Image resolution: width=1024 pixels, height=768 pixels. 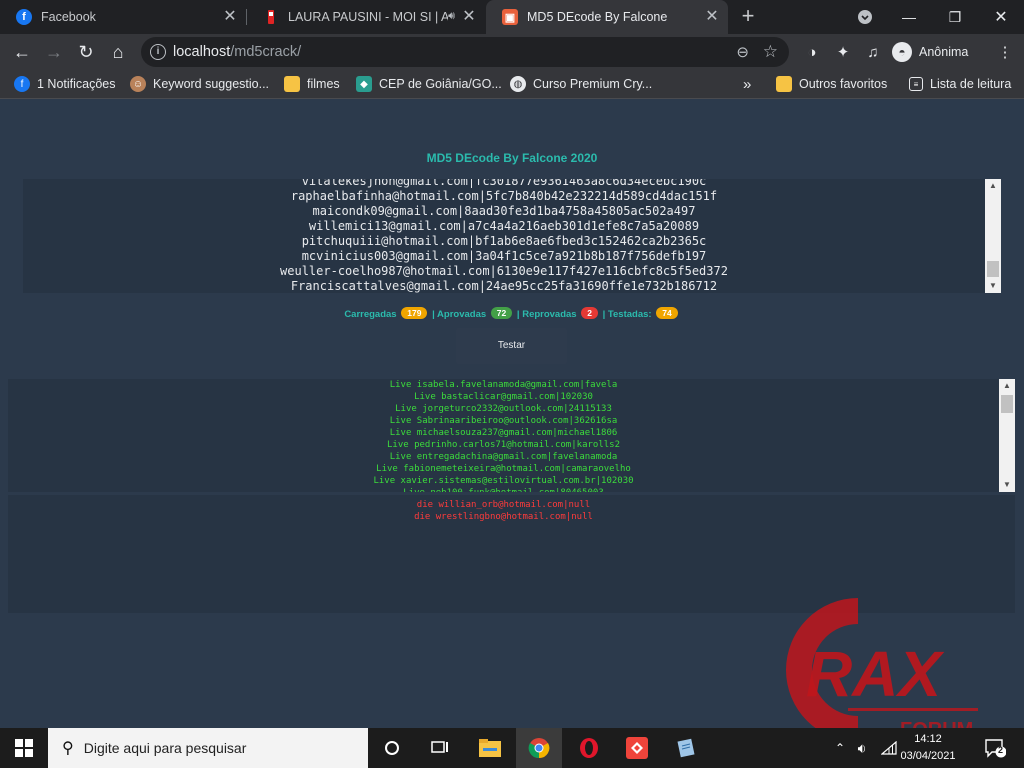 I want to click on tested-count-badge: 74, so click(x=667, y=313).